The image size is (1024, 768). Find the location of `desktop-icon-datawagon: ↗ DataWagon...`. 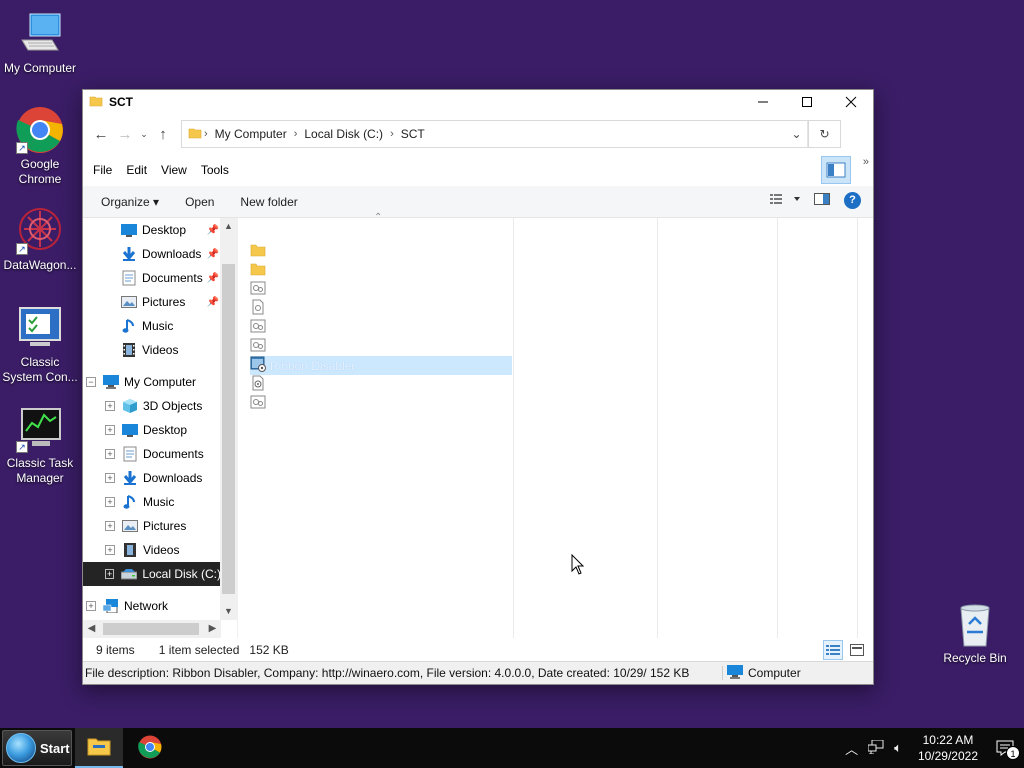

desktop-icon-datawagon: ↗ DataWagon... is located at coordinates (40, 240).